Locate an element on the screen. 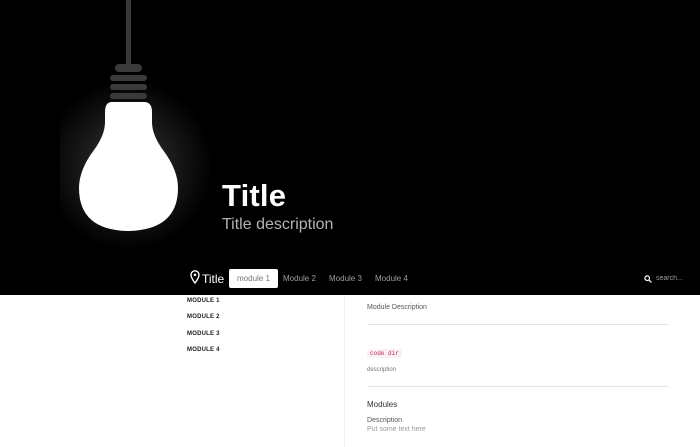 This screenshot has height=447, width=700. search-icon is located at coordinates (648, 279).